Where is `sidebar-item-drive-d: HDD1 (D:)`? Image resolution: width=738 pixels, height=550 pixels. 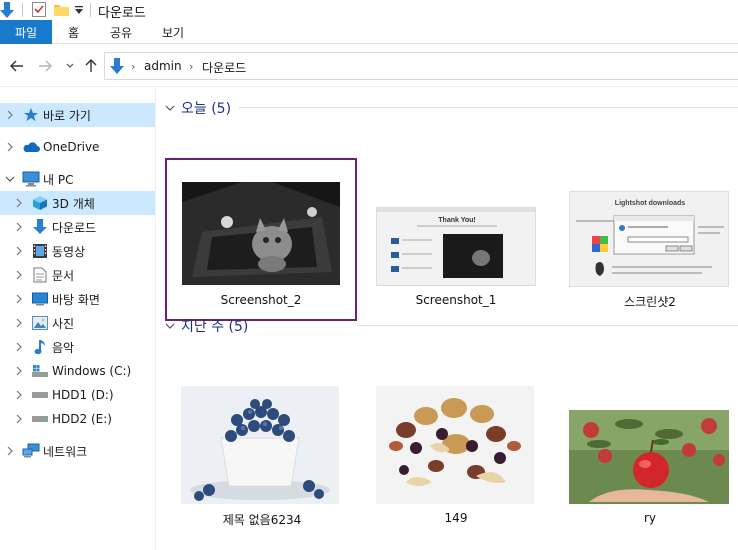
sidebar-item-drive-d: HDD1 (D:) is located at coordinates (77, 395).